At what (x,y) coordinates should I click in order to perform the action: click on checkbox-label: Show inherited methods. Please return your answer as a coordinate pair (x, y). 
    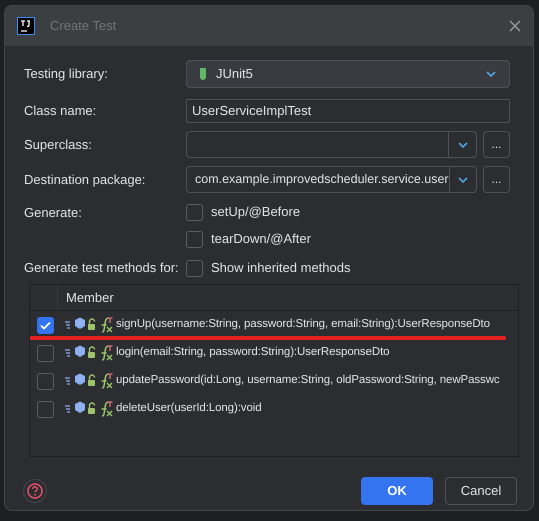
    Looking at the image, I should click on (280, 268).